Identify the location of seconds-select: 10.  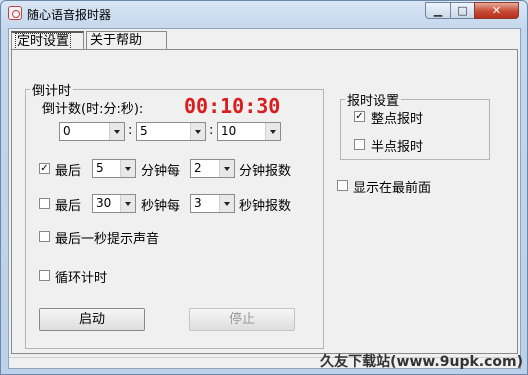
(249, 131).